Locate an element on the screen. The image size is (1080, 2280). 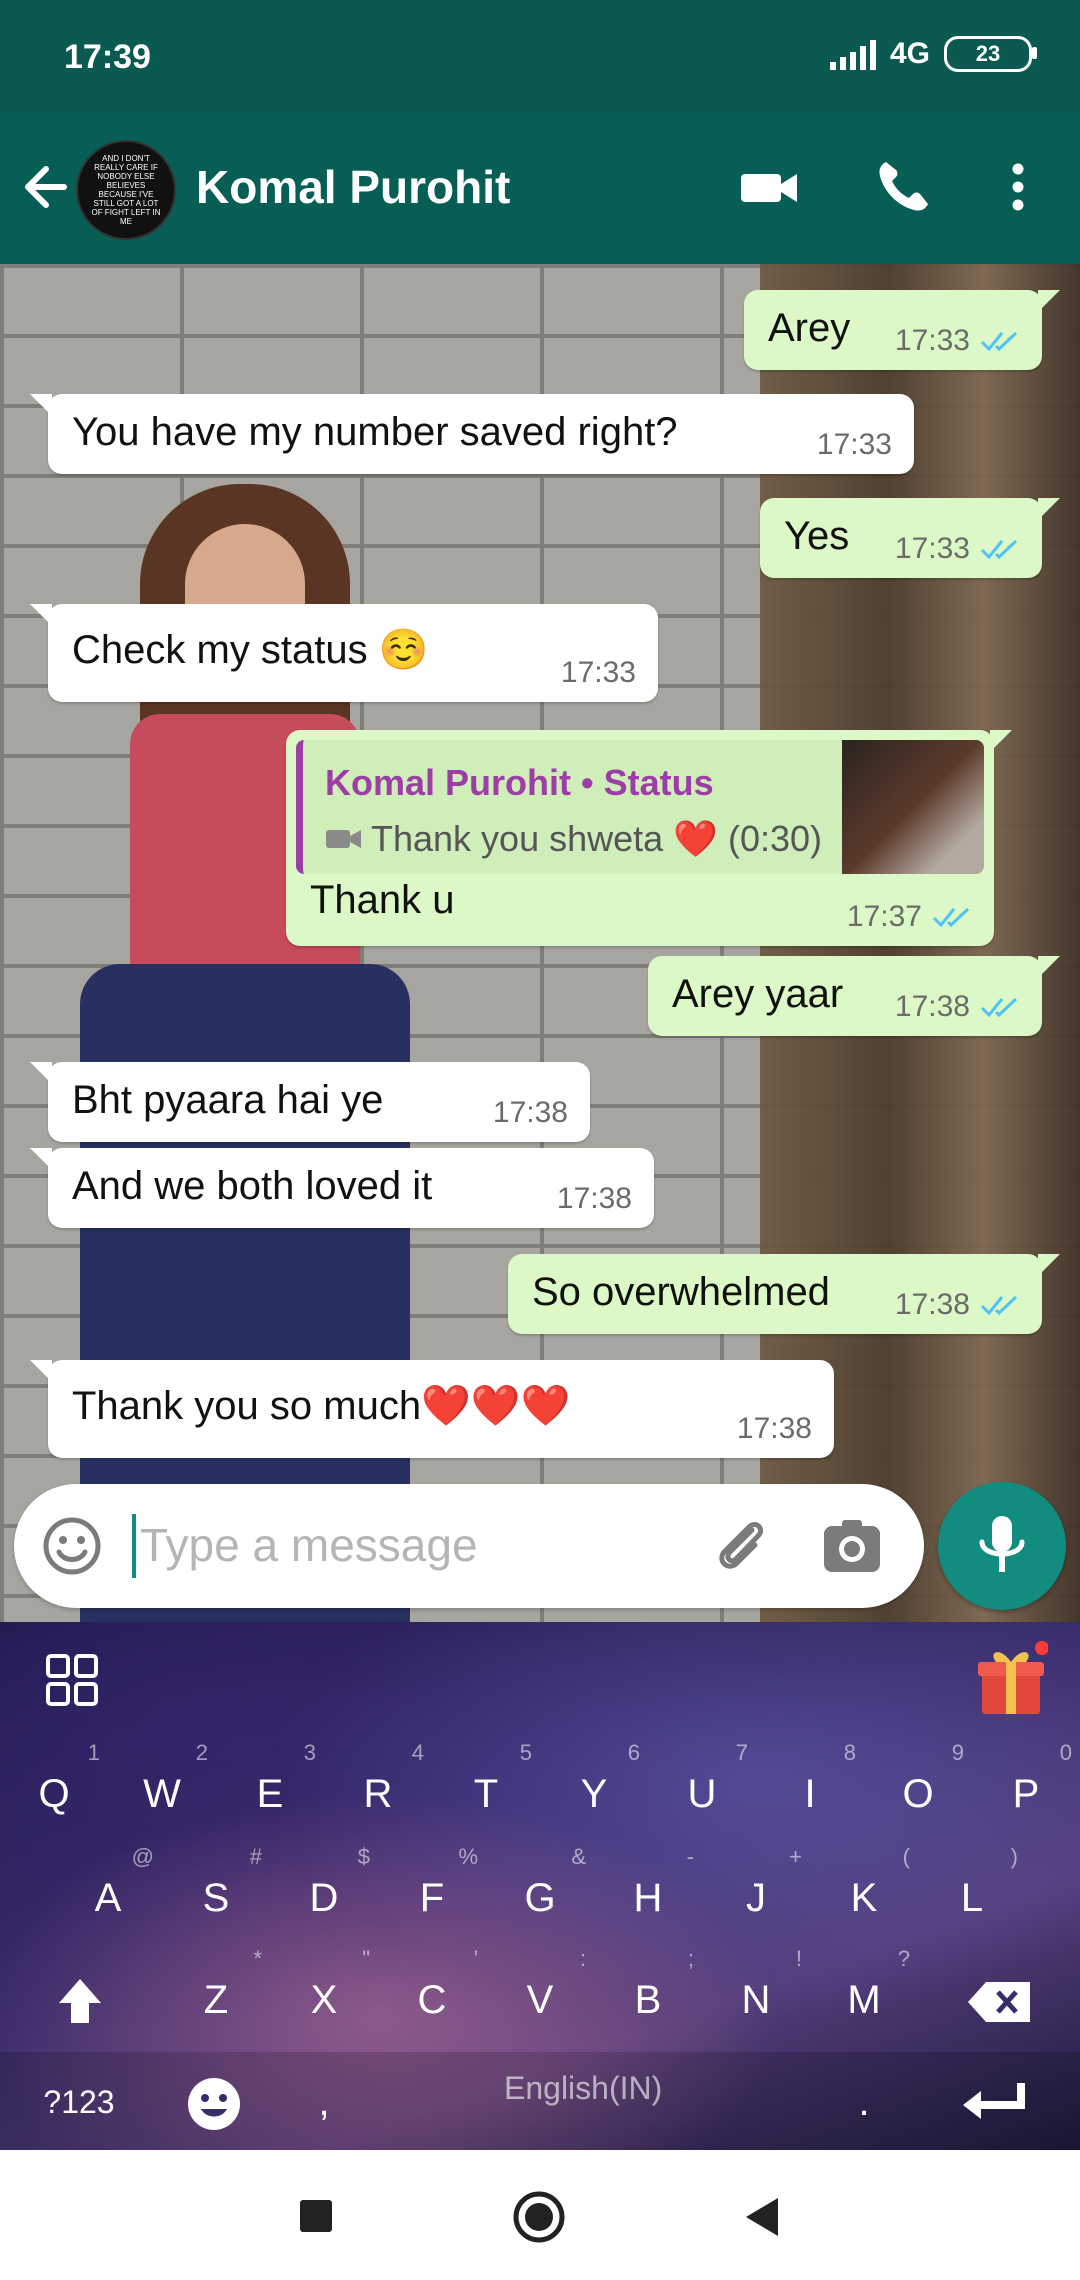
symbols-key: ?123 is located at coordinates (79, 2102).